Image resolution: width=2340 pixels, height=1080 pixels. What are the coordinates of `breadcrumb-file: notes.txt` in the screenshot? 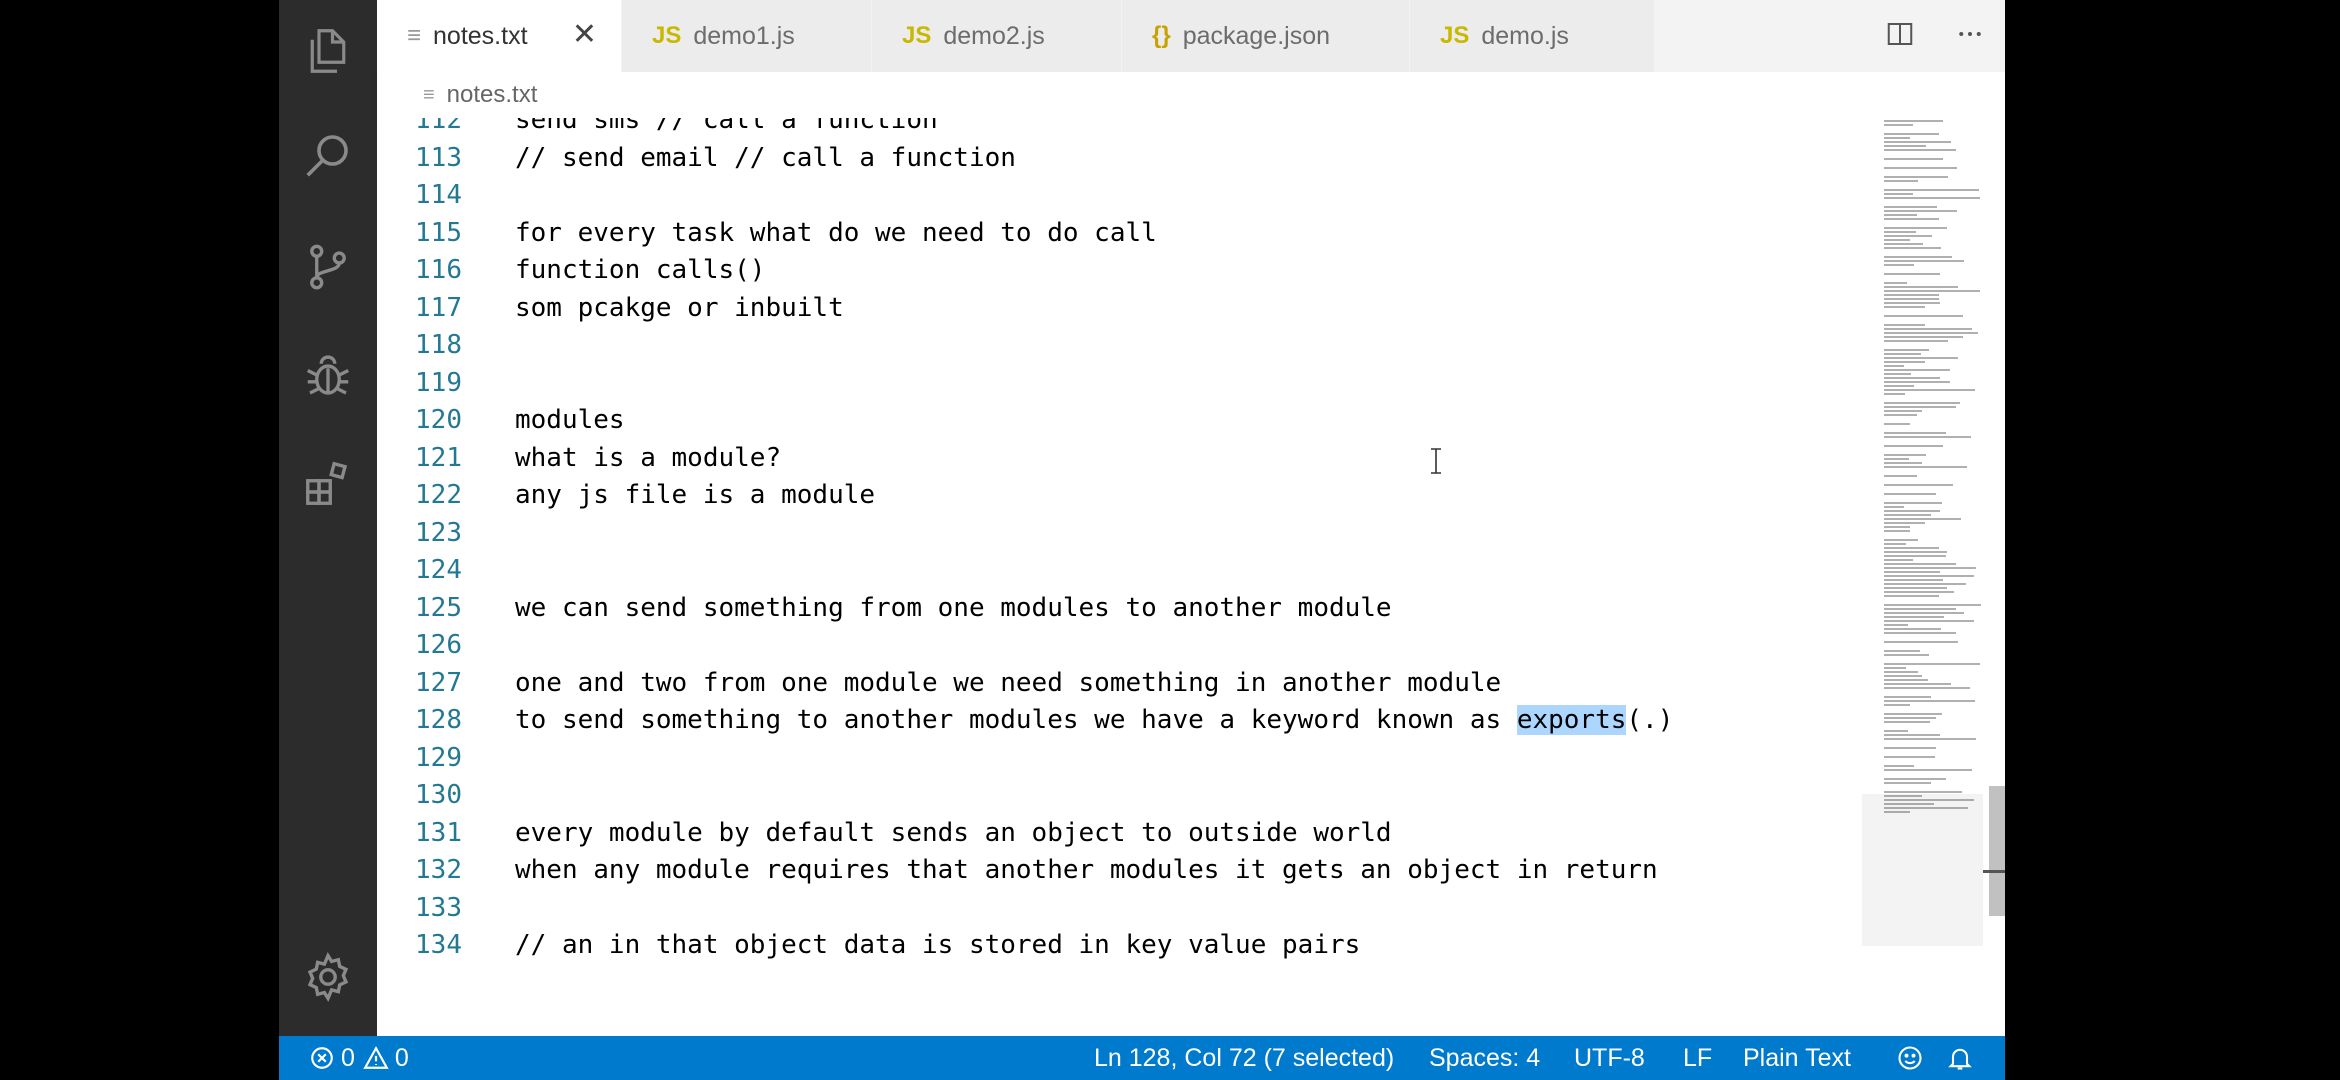 It's located at (492, 95).